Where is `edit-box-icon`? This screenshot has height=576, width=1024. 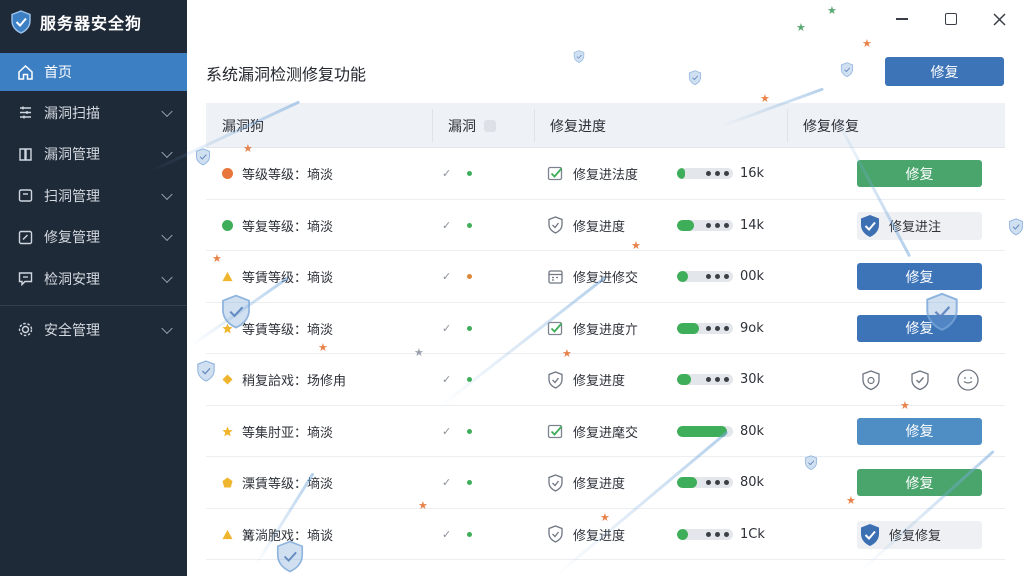 edit-box-icon is located at coordinates (25, 237).